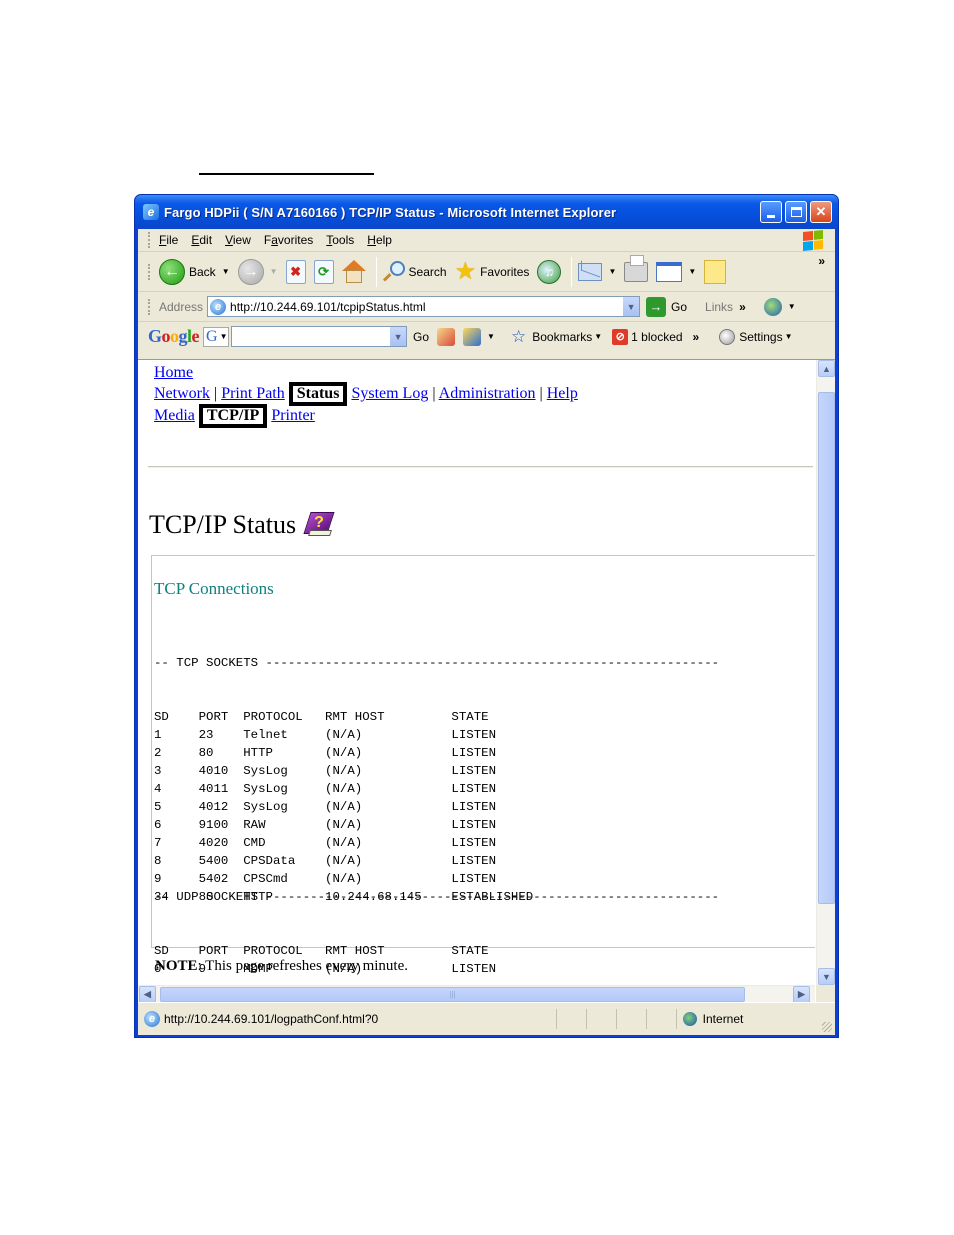  Describe the element at coordinates (505, 271) in the screenshot. I see `favorites-label: Favorites` at that location.